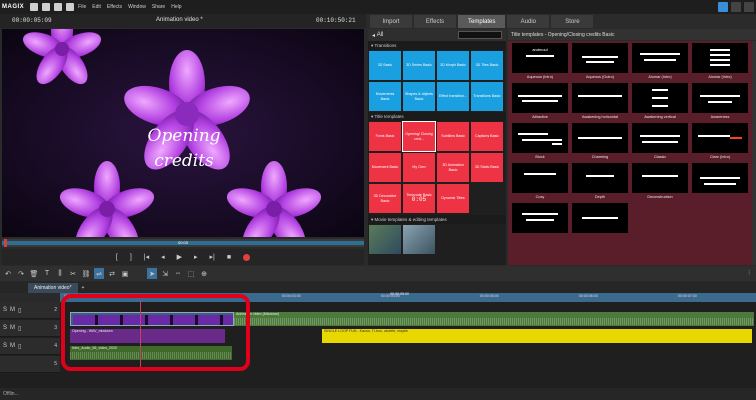 Image resolution: width=756 pixels, height=400 pixels. I want to click on open-folder-icon, so click(46, 7).